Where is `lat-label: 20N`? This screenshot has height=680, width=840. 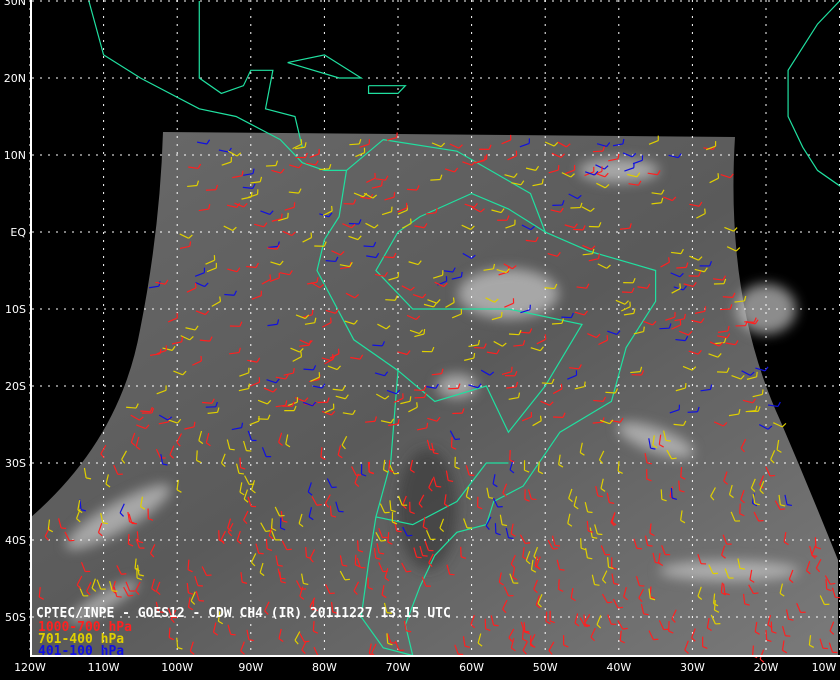
lat-label: 20N is located at coordinates (15, 78).